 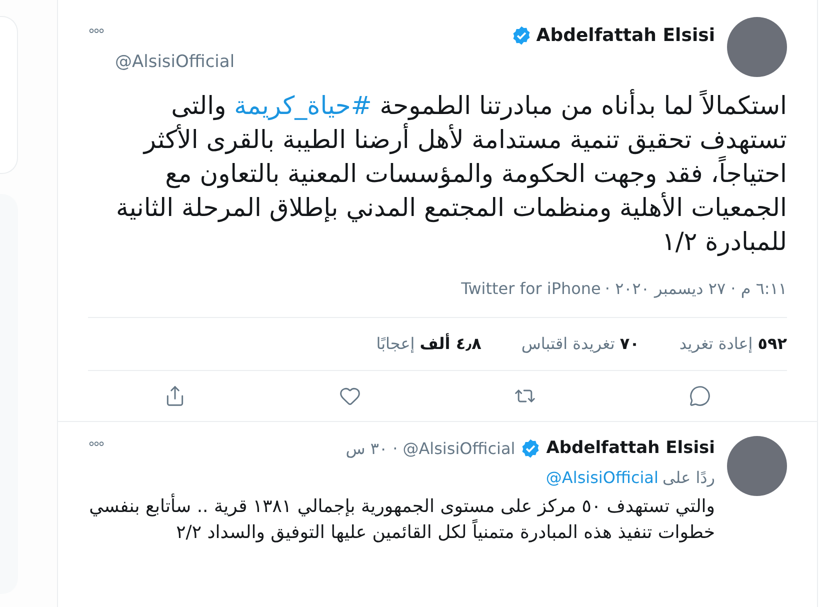 I want to click on hashtag-link: #حياة_كريمة, so click(x=303, y=105).